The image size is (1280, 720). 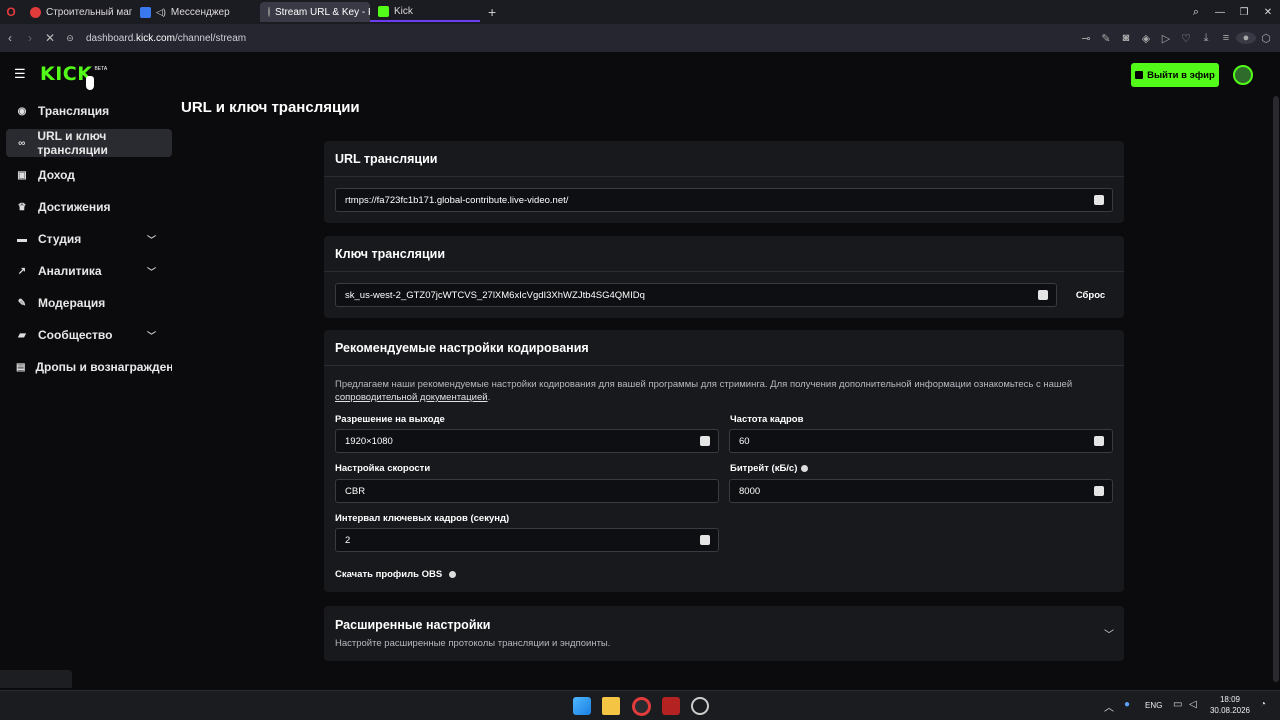 What do you see at coordinates (1127, 704) in the screenshot?
I see `microphone-icon: ●` at bounding box center [1127, 704].